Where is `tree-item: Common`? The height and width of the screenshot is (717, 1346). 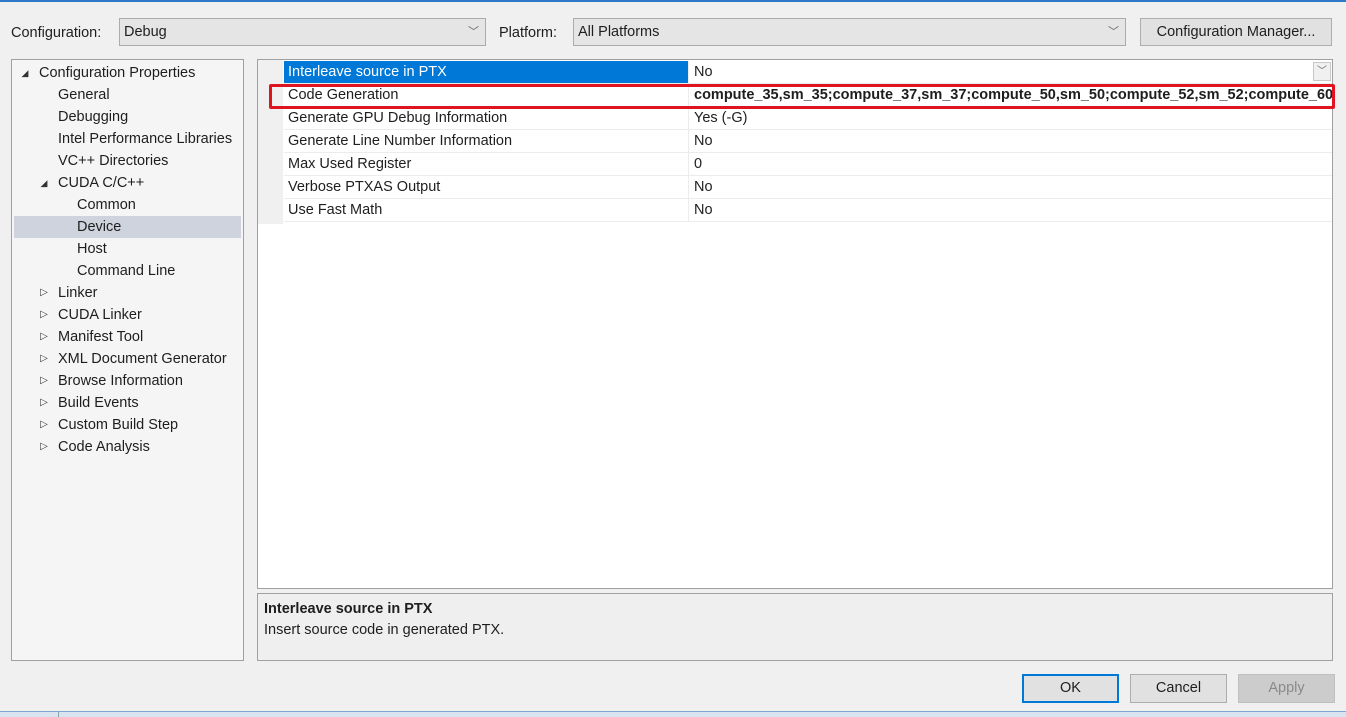
tree-item: Common is located at coordinates (127, 205).